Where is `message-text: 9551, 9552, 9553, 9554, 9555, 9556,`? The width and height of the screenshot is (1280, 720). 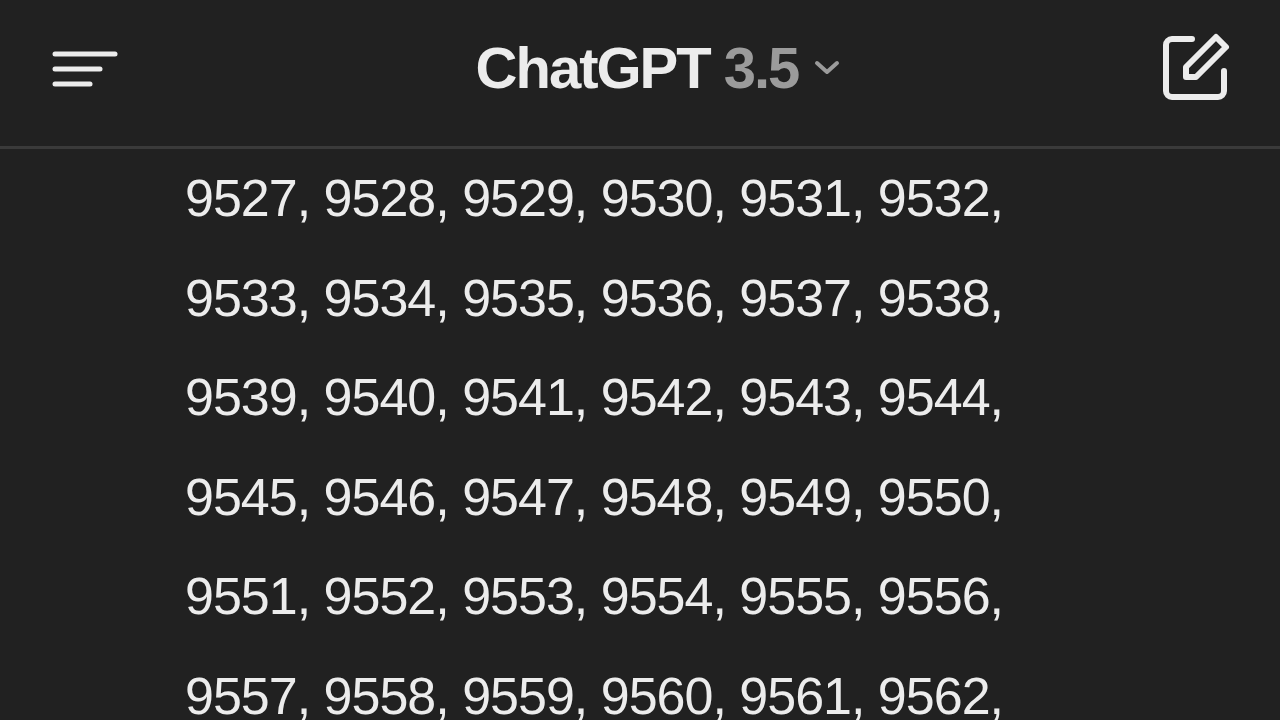
message-text: 9551, 9552, 9553, 9554, 9555, 9556, is located at coordinates (594, 596).